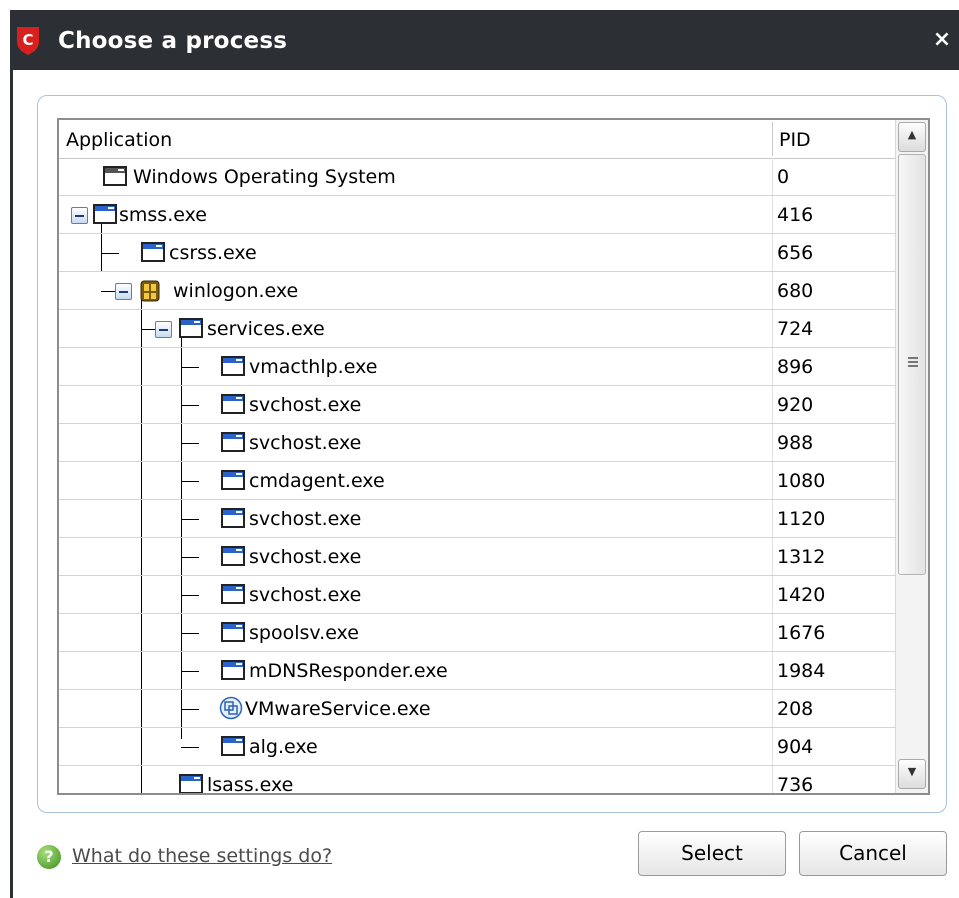  Describe the element at coordinates (942, 40) in the screenshot. I see `close-icon: ×` at that location.